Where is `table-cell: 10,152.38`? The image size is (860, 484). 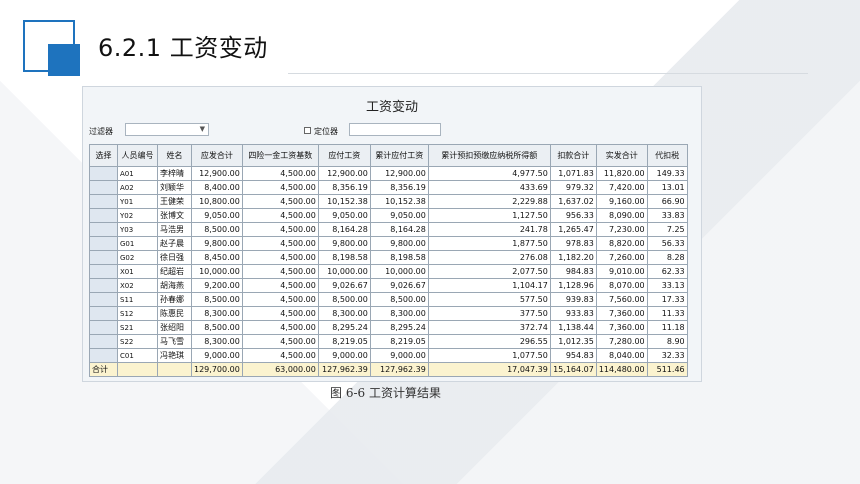 table-cell: 10,152.38 is located at coordinates (344, 201).